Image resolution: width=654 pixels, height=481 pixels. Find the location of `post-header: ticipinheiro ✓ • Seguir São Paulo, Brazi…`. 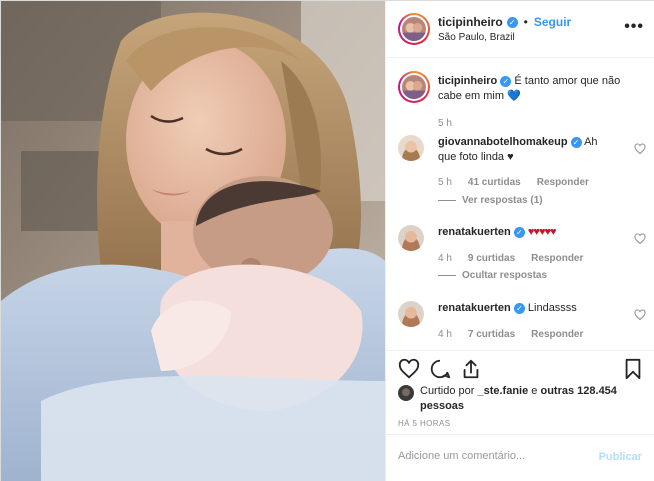

post-header: ticipinheiro ✓ • Seguir São Paulo, Brazi… is located at coordinates (520, 29).